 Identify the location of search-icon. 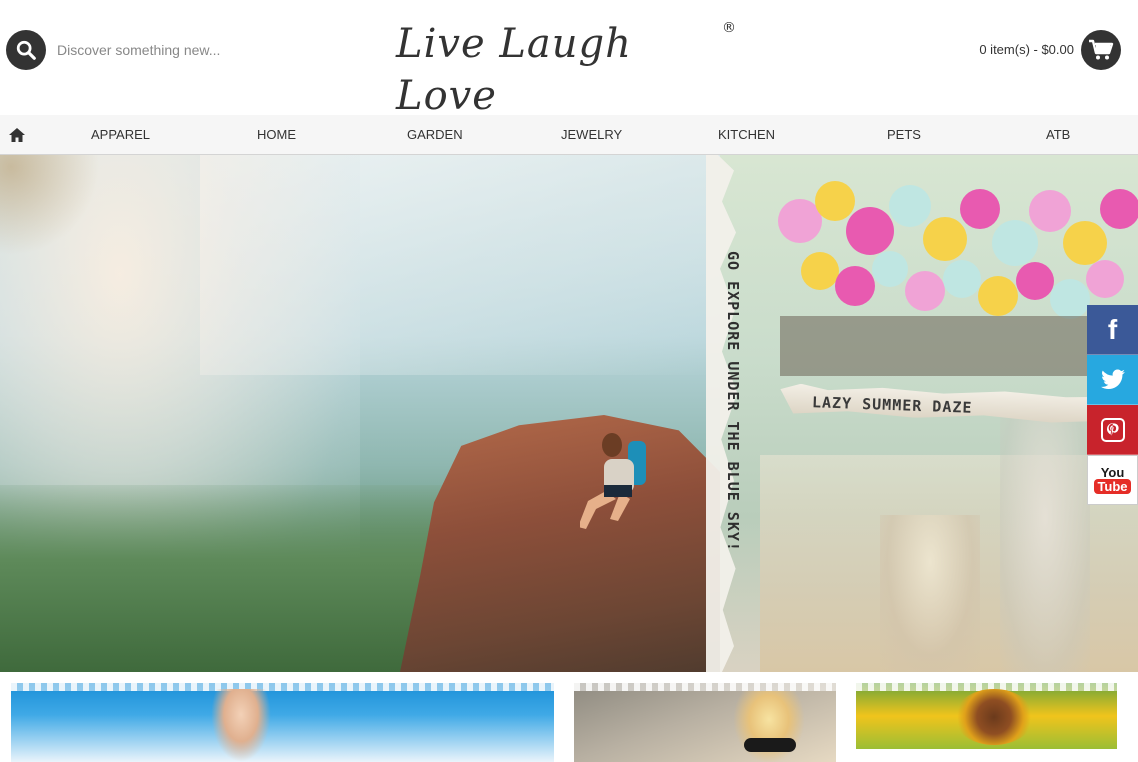
(26, 50).